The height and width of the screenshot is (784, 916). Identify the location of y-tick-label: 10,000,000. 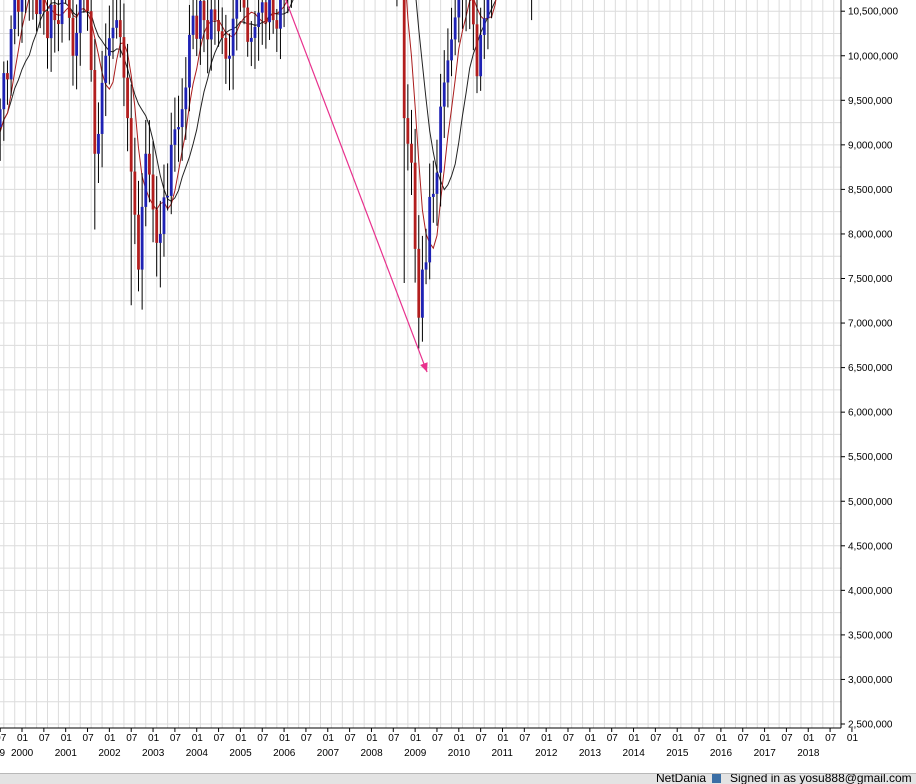
(873, 56).